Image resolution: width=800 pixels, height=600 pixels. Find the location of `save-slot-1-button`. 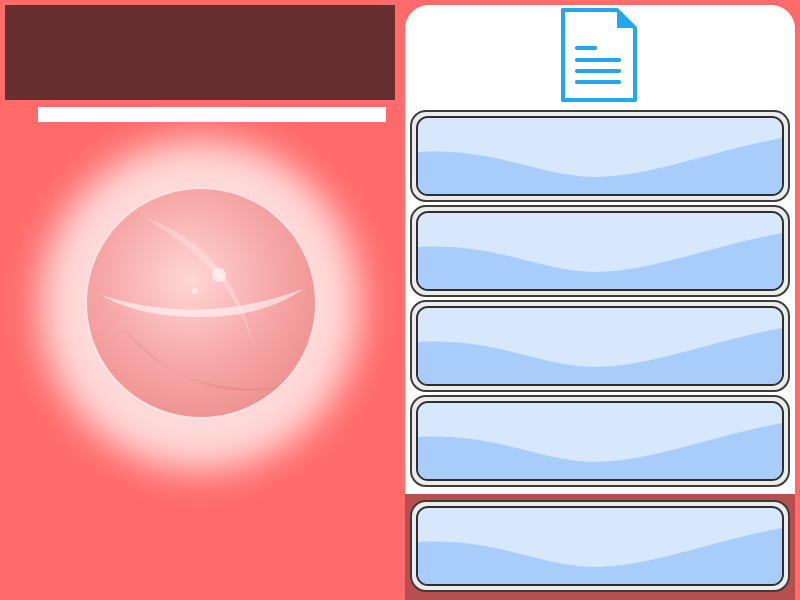

save-slot-1-button is located at coordinates (600, 156).